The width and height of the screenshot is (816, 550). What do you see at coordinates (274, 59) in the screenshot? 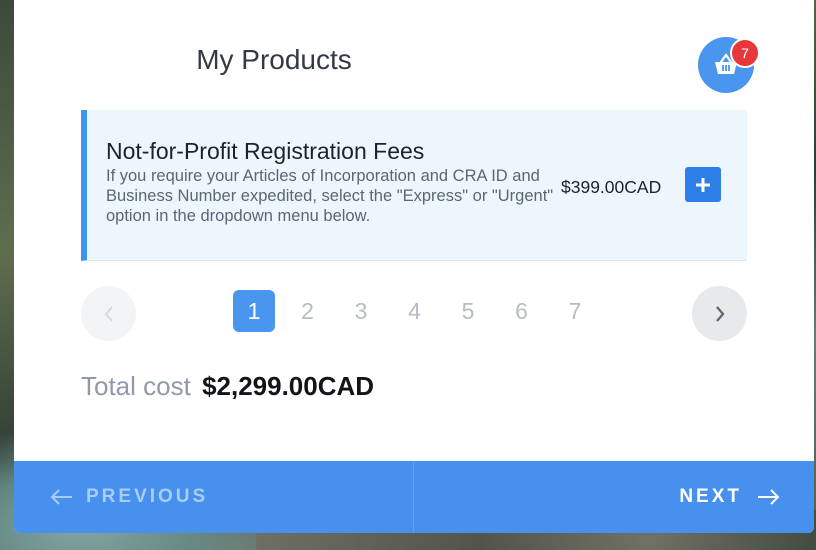
I see `modal-title: My Products` at bounding box center [274, 59].